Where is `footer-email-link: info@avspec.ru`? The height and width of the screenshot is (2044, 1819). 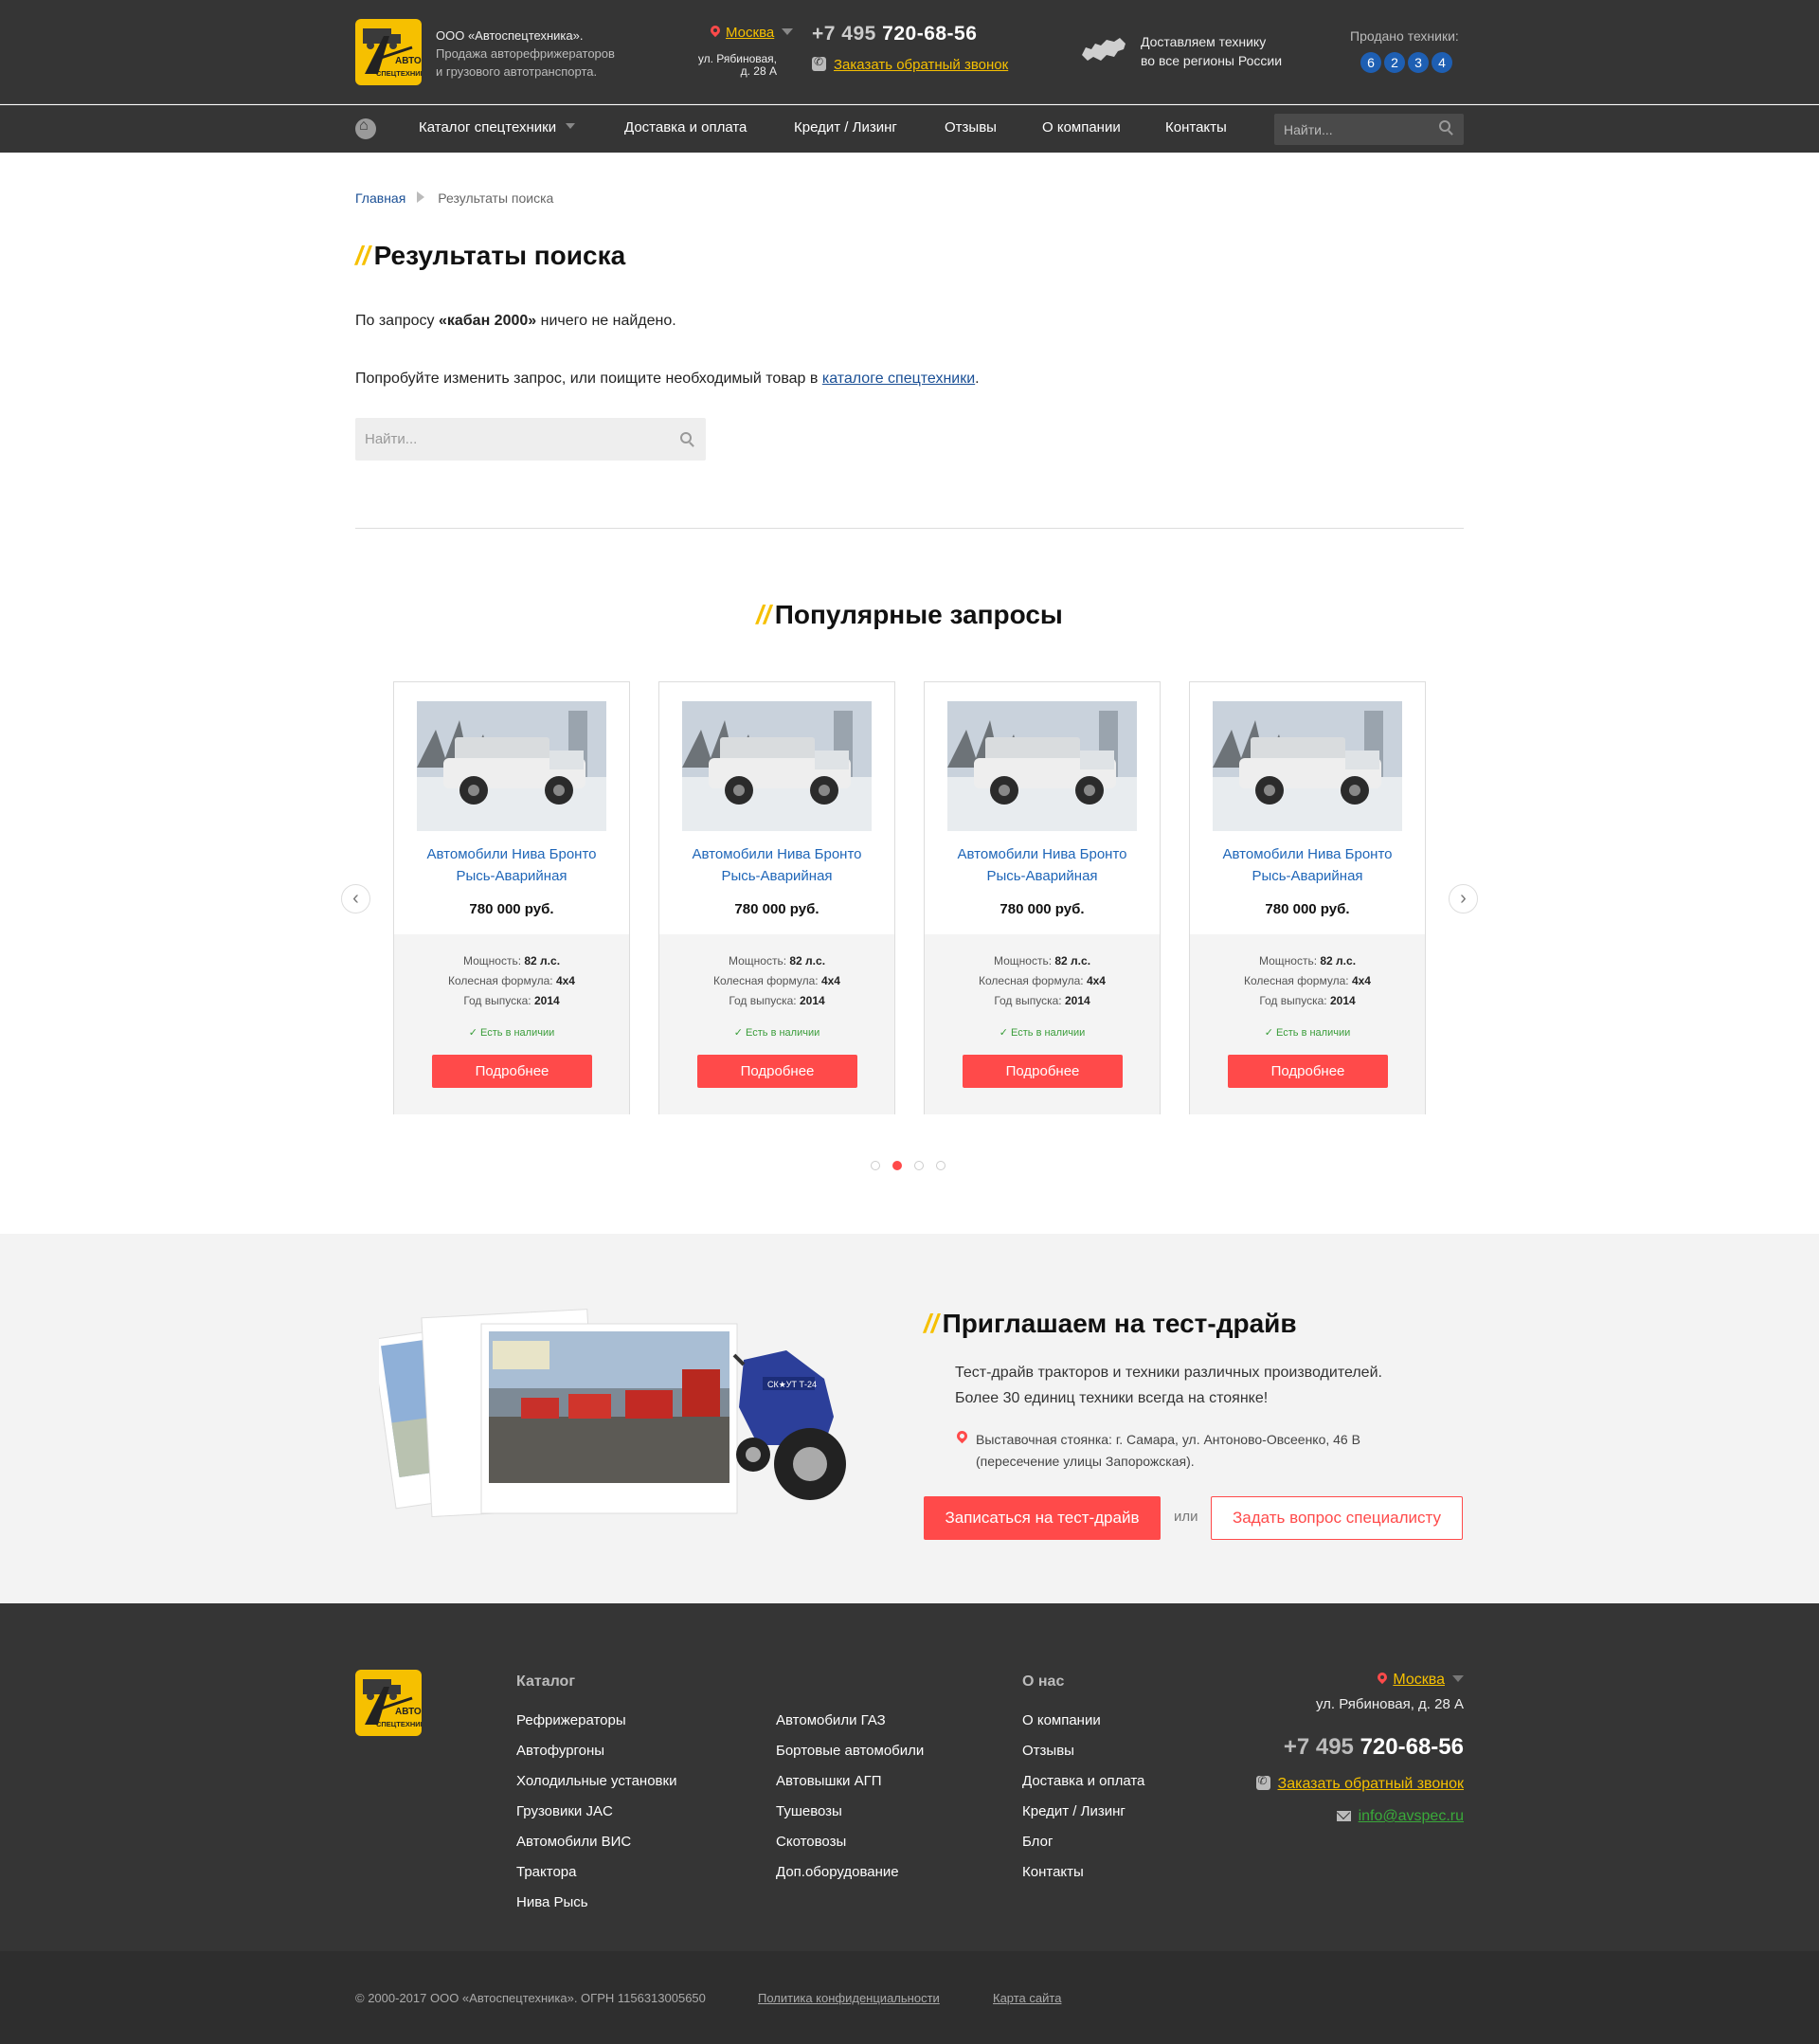
footer-email-link: info@avspec.ru is located at coordinates (1400, 1816).